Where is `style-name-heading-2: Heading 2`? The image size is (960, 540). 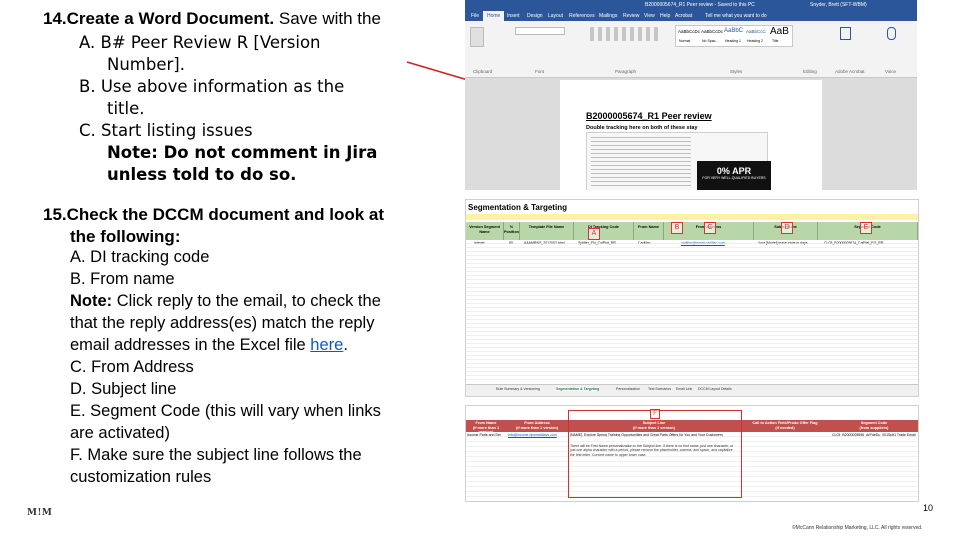
style-name-heading-2: Heading 2 is located at coordinates (755, 41).